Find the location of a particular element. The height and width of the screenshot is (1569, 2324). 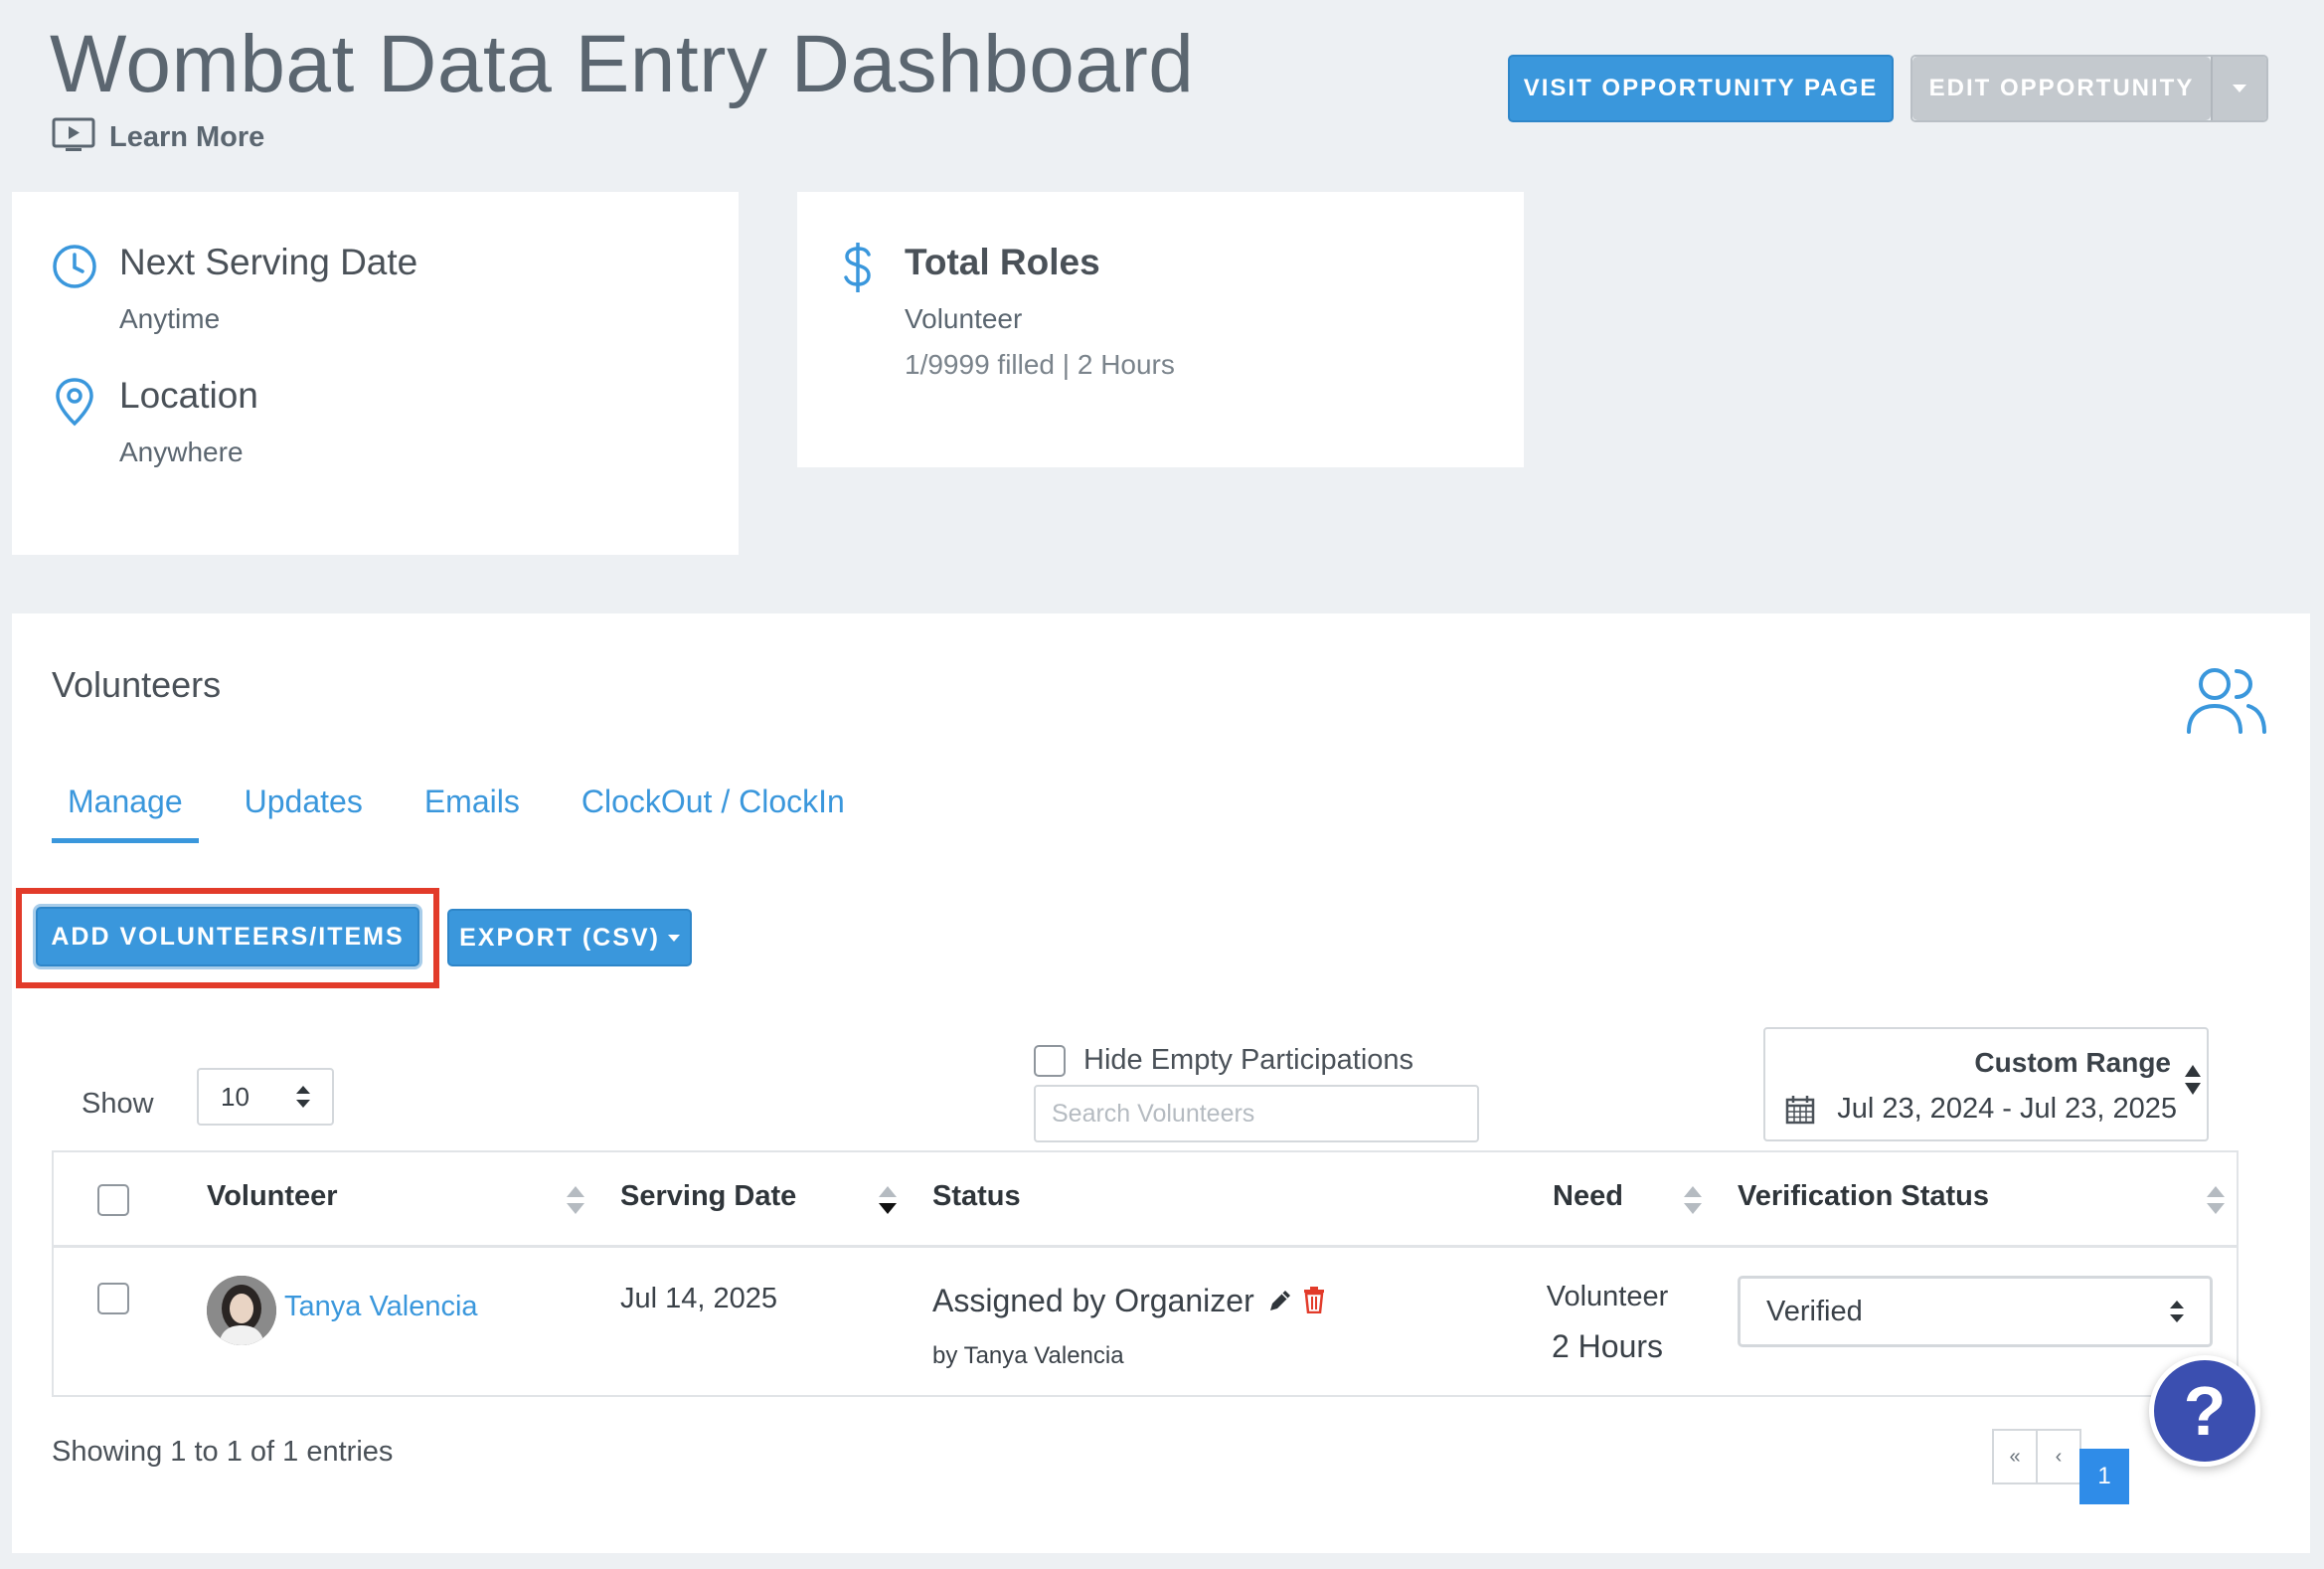

page-1-button: 1 is located at coordinates (2104, 1476).